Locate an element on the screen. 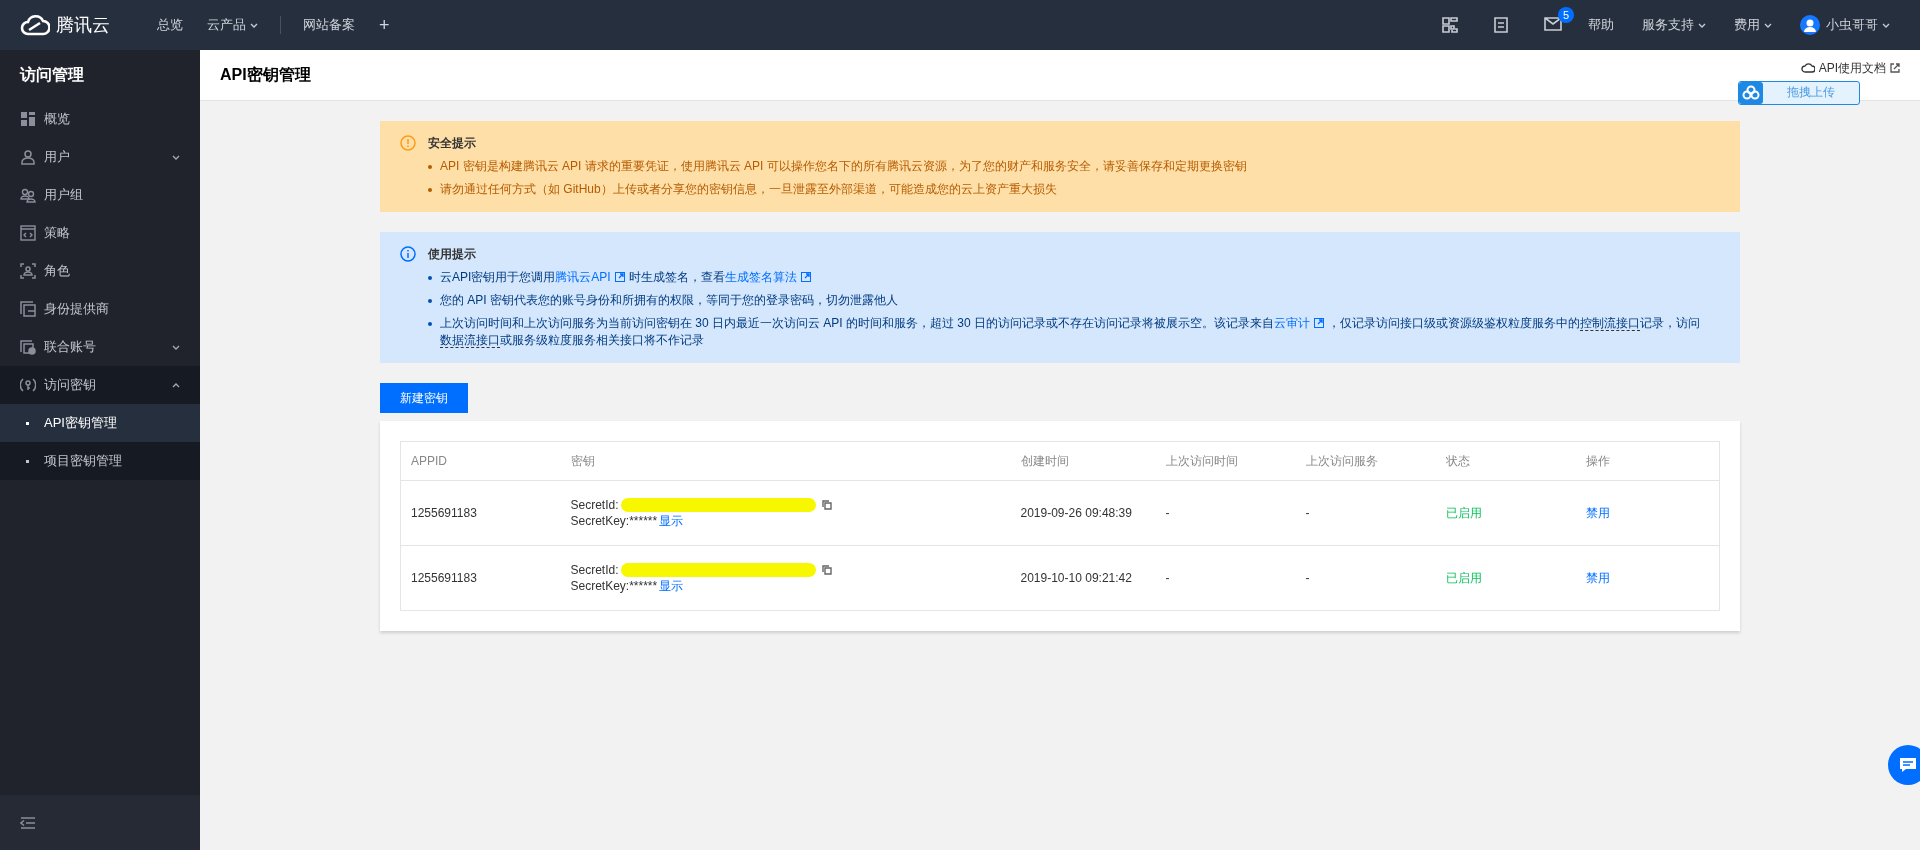 The image size is (1920, 850). alert-text: 上次访问时间和上次访问服务为当前访问密钥在 30 日内最近一次访问云 API 的时间和服务，超过 30 日的访问记录或不存在访问记录将被展示空。该记录来自云审计 ，仅记录访问接口级或资源级鉴权粒度服务中的控制流接口记录，访问 数据流接口或服务级粒度服务相关接口将不作记录 is located at coordinates (1071, 332).